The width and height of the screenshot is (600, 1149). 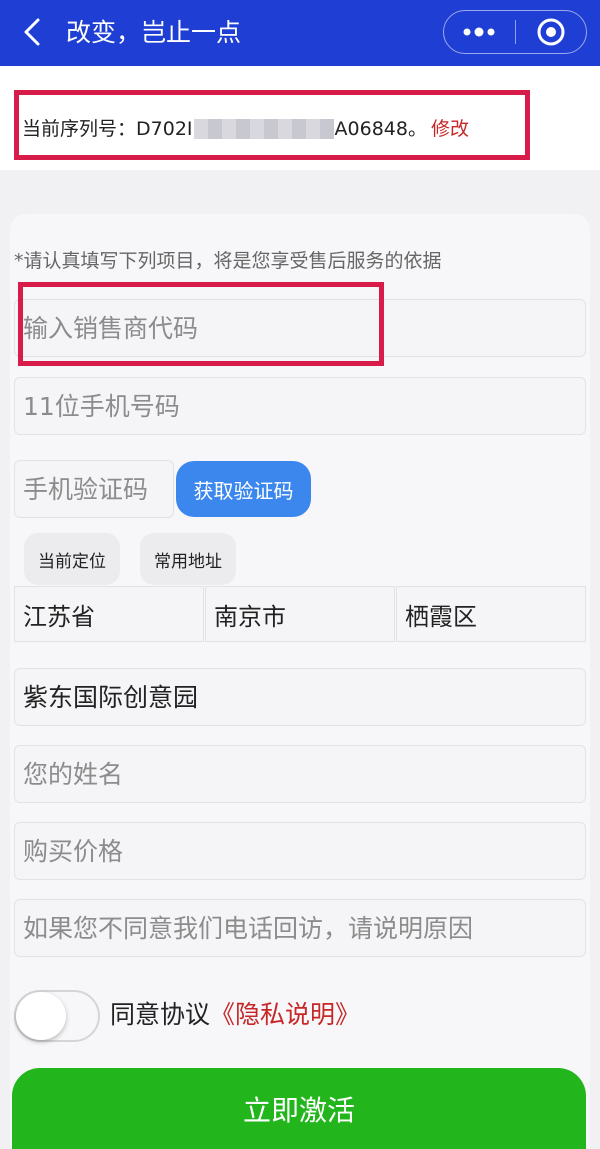 I want to click on current-location-button: 当前定位, so click(x=72, y=559).